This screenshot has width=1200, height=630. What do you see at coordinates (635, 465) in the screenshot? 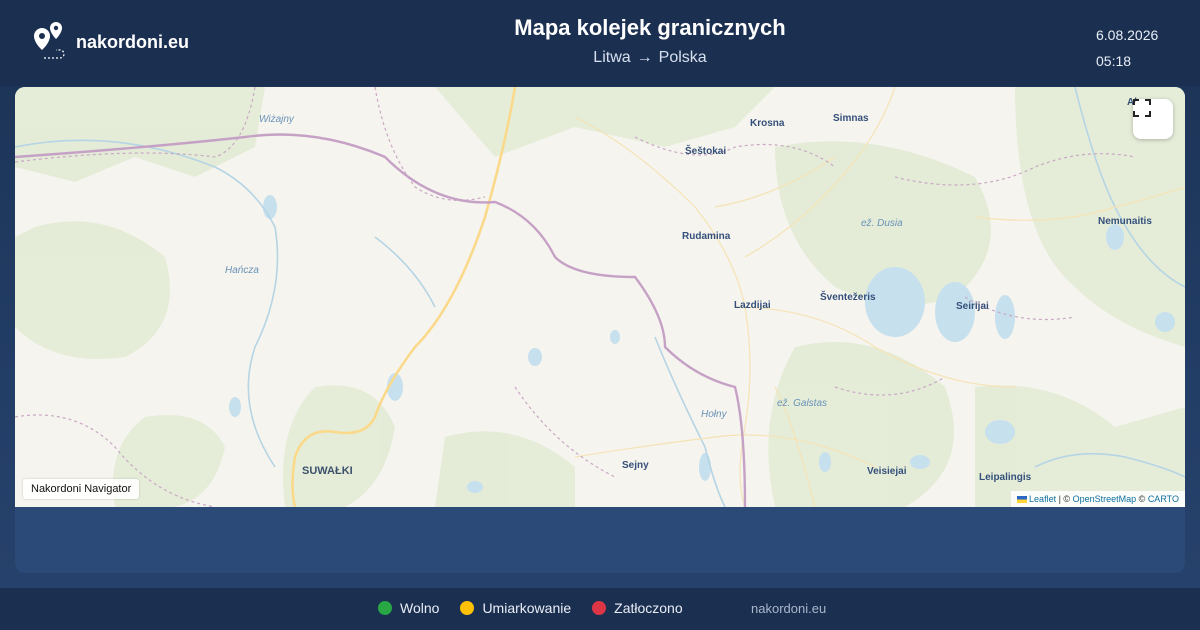
I see `place-label: Sejny` at bounding box center [635, 465].